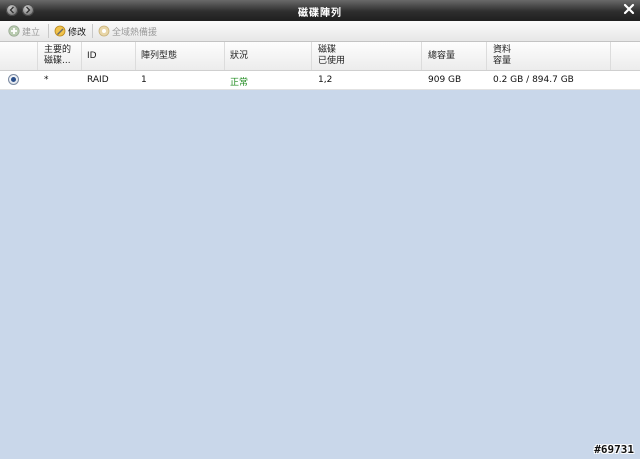 The image size is (640, 459). What do you see at coordinates (320, 13) in the screenshot?
I see `window-title: 磁碟陣列` at bounding box center [320, 13].